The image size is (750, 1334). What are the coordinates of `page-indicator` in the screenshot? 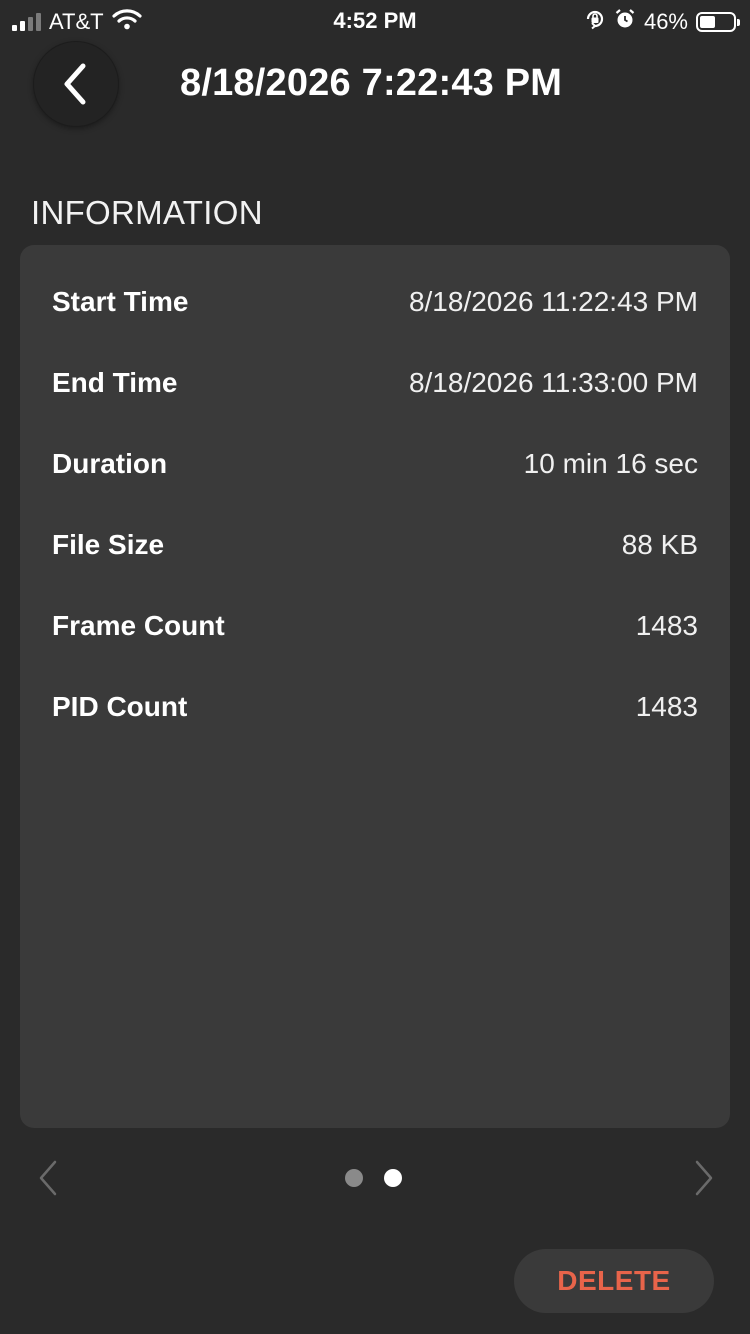 It's located at (373, 1178).